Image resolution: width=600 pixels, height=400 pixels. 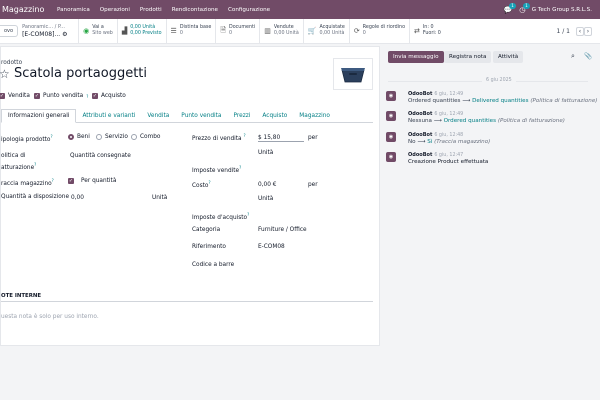 What do you see at coordinates (116, 137) in the screenshot?
I see `radio-servizio-label: Servizio` at bounding box center [116, 137].